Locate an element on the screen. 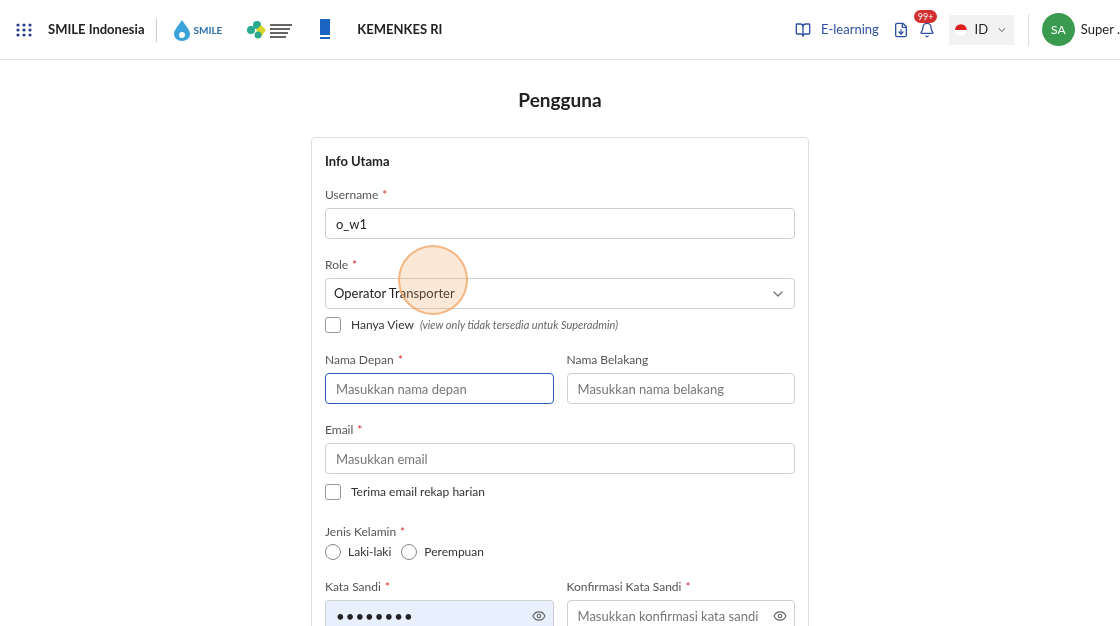 This screenshot has width=1120, height=626. field-label: Konfirmasi Kata Sandi is located at coordinates (624, 587).